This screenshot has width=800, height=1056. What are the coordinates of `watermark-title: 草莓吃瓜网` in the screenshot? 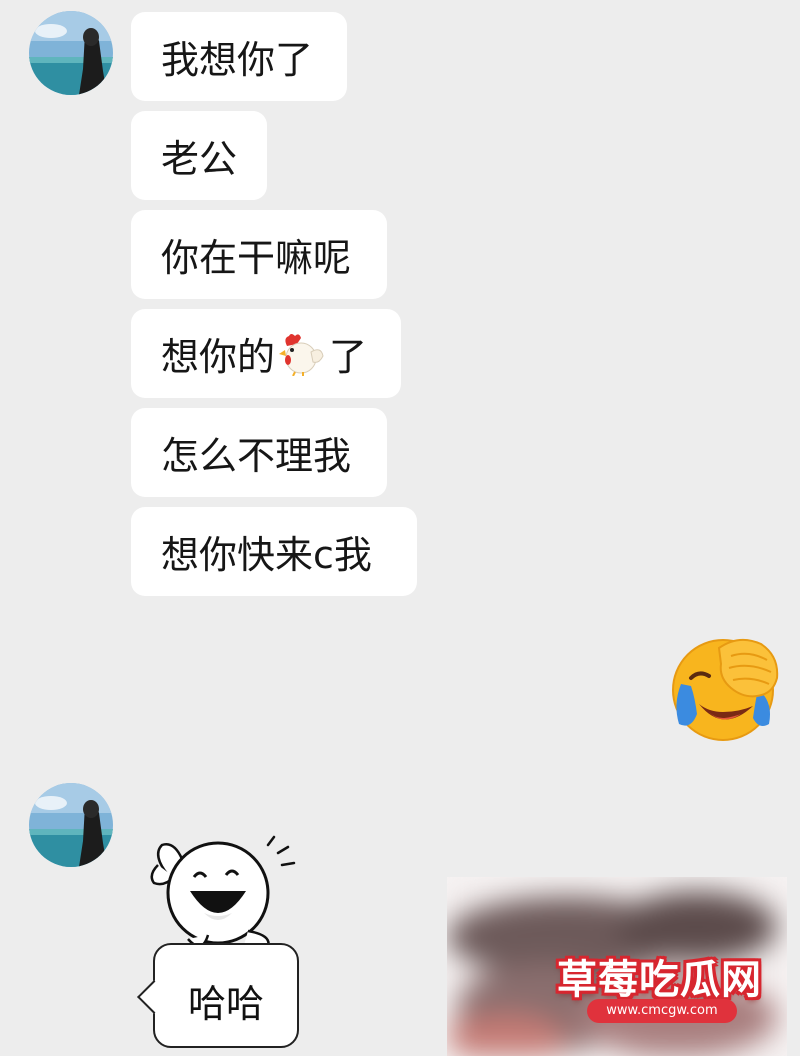 It's located at (659, 980).